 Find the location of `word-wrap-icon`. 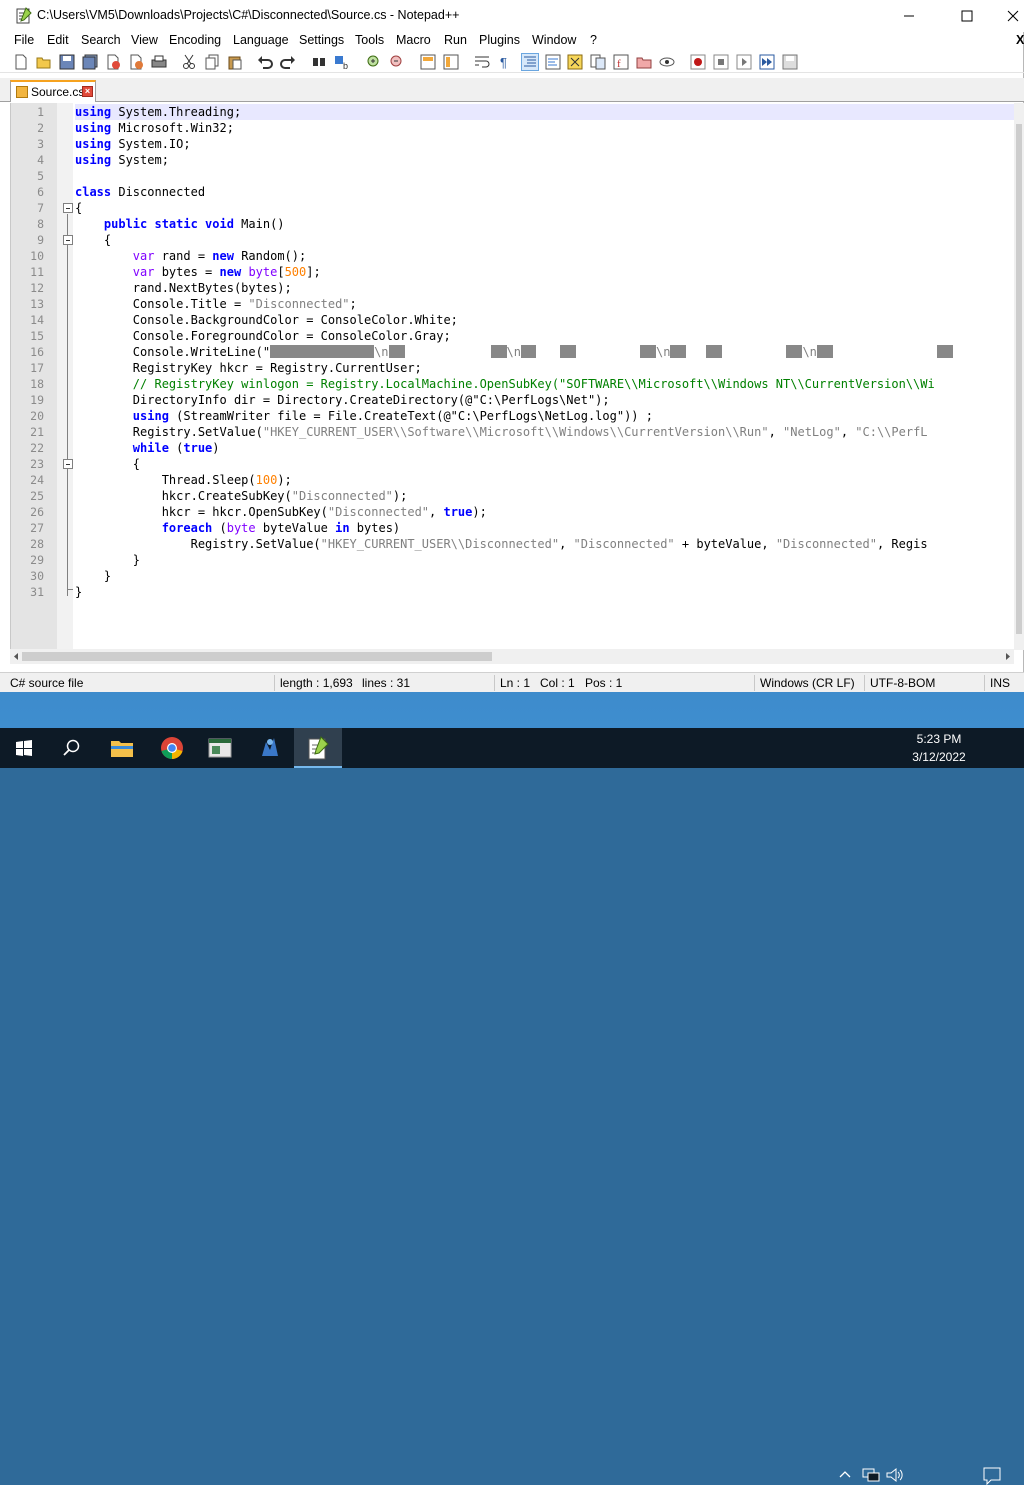

word-wrap-icon is located at coordinates (482, 62).